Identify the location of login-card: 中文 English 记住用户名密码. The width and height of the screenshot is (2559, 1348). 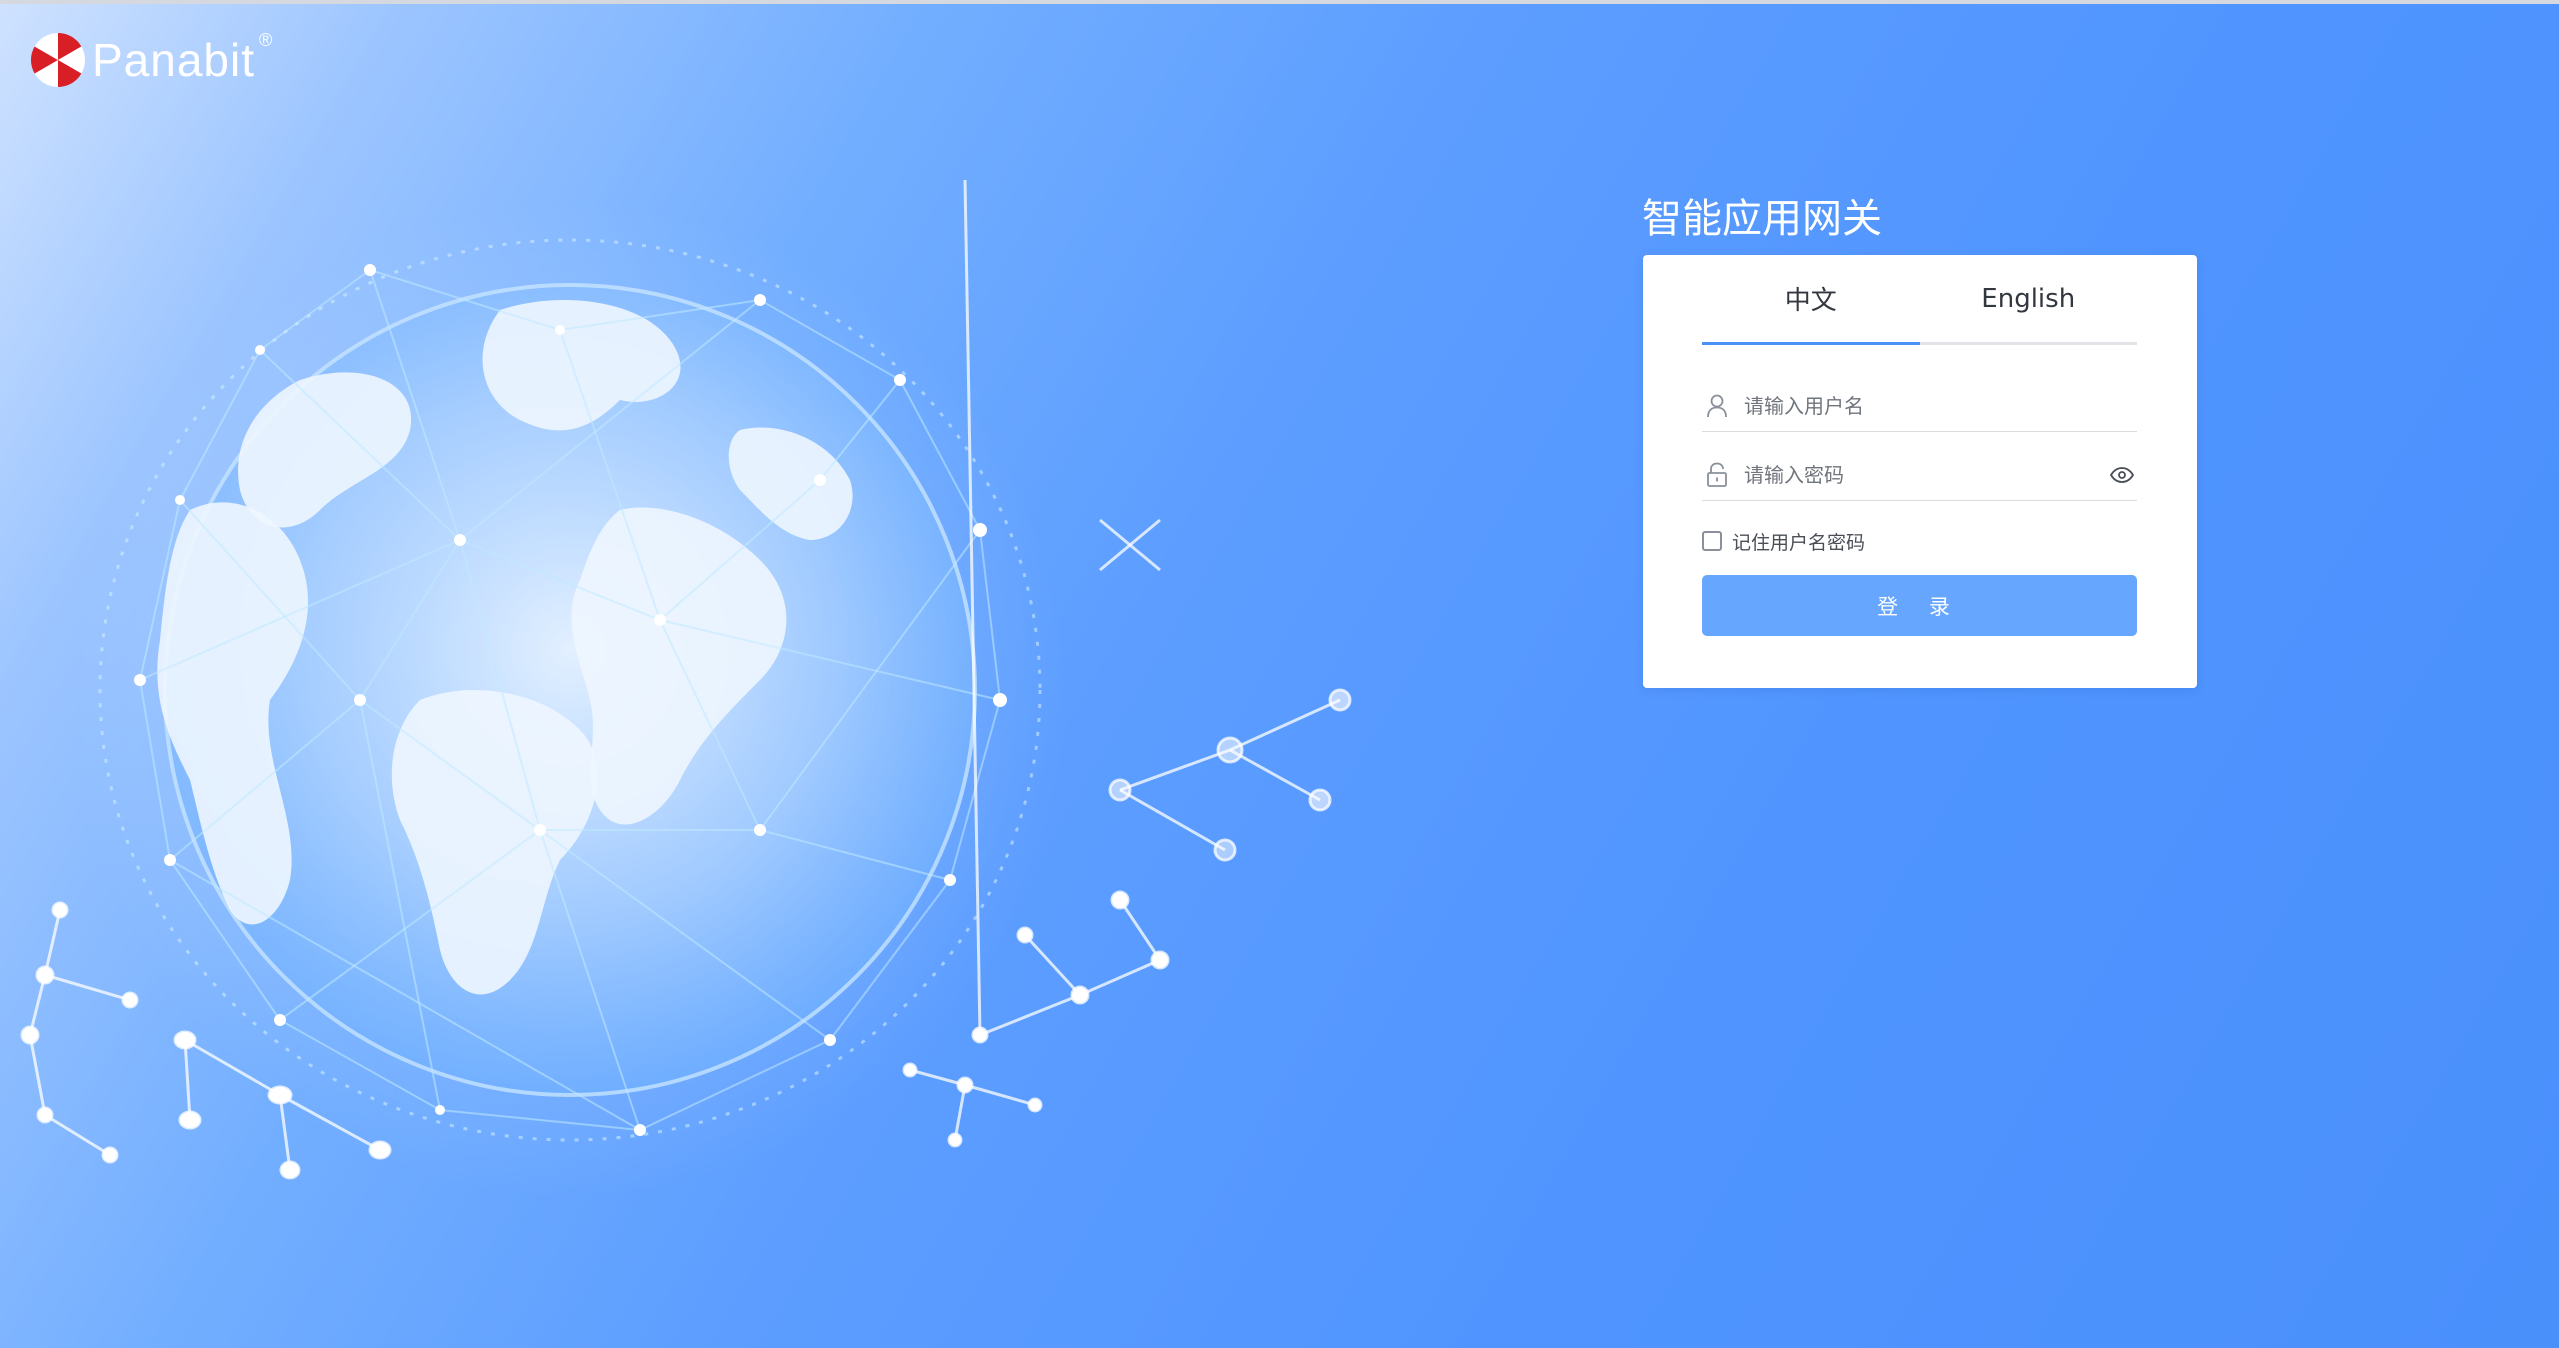
(1920, 471).